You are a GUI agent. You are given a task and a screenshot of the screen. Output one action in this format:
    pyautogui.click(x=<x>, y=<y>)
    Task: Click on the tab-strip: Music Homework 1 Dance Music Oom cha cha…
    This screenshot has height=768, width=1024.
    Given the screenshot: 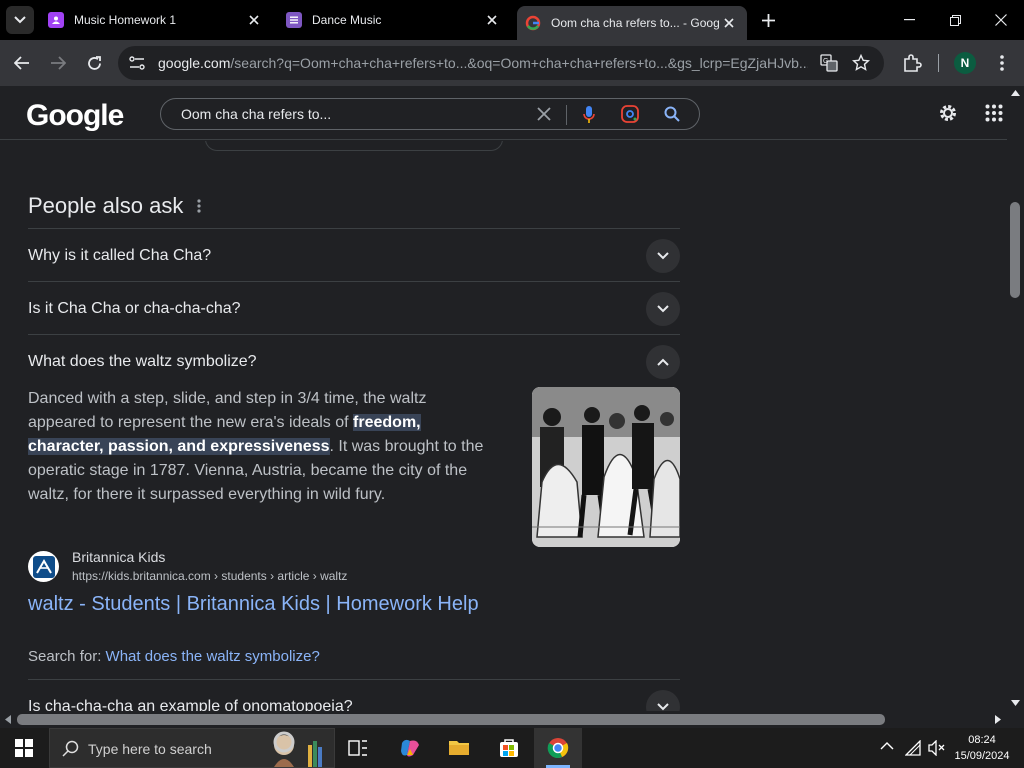 What is the action you would take?
    pyautogui.click(x=512, y=20)
    